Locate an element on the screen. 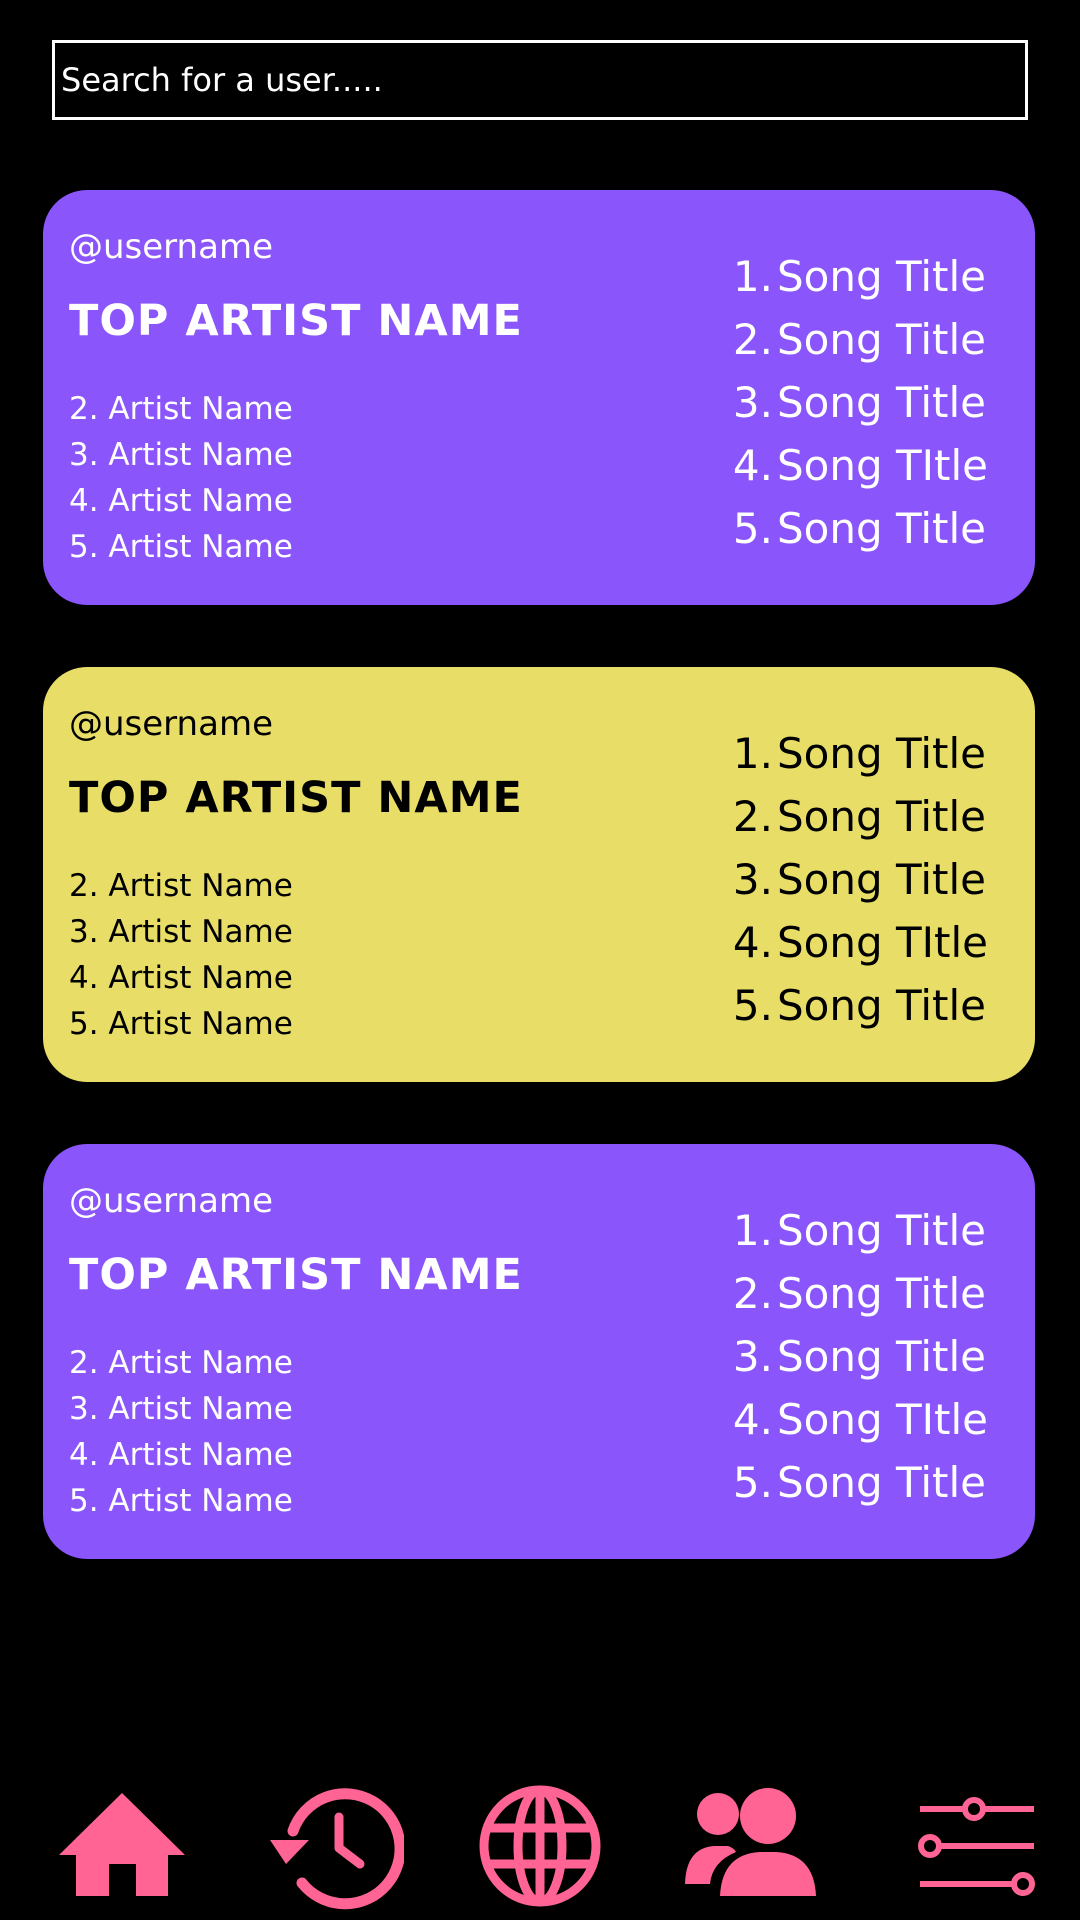  history-icon is located at coordinates (334, 1850).